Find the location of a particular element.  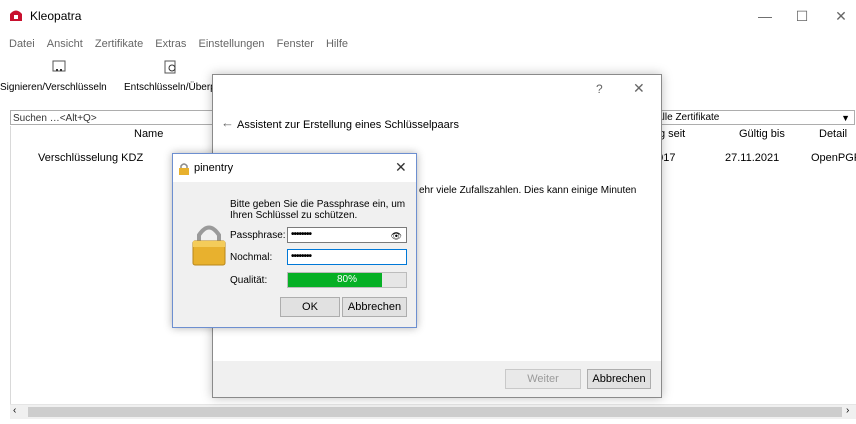

menu-fenster: Fenster is located at coordinates (295, 44).